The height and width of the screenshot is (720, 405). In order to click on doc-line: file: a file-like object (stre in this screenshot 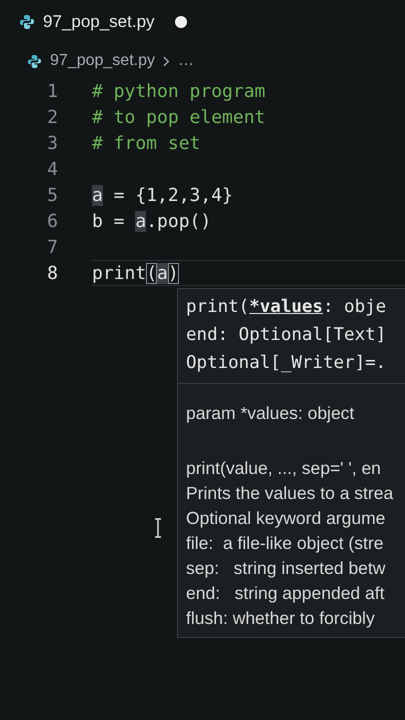, I will do `click(285, 544)`.